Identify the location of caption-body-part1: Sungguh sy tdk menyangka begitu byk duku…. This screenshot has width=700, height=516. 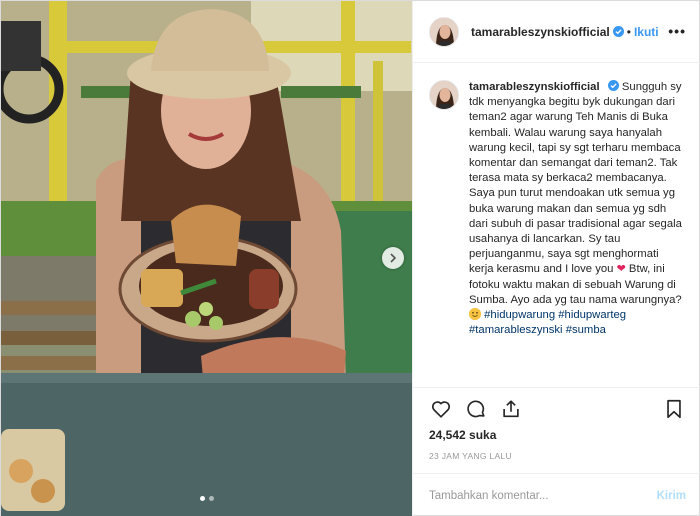
(575, 178).